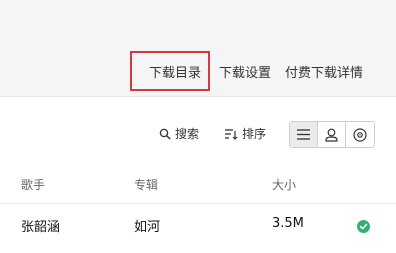 Image resolution: width=396 pixels, height=253 pixels. Describe the element at coordinates (146, 184) in the screenshot. I see `column-header-album: 专辑` at that location.